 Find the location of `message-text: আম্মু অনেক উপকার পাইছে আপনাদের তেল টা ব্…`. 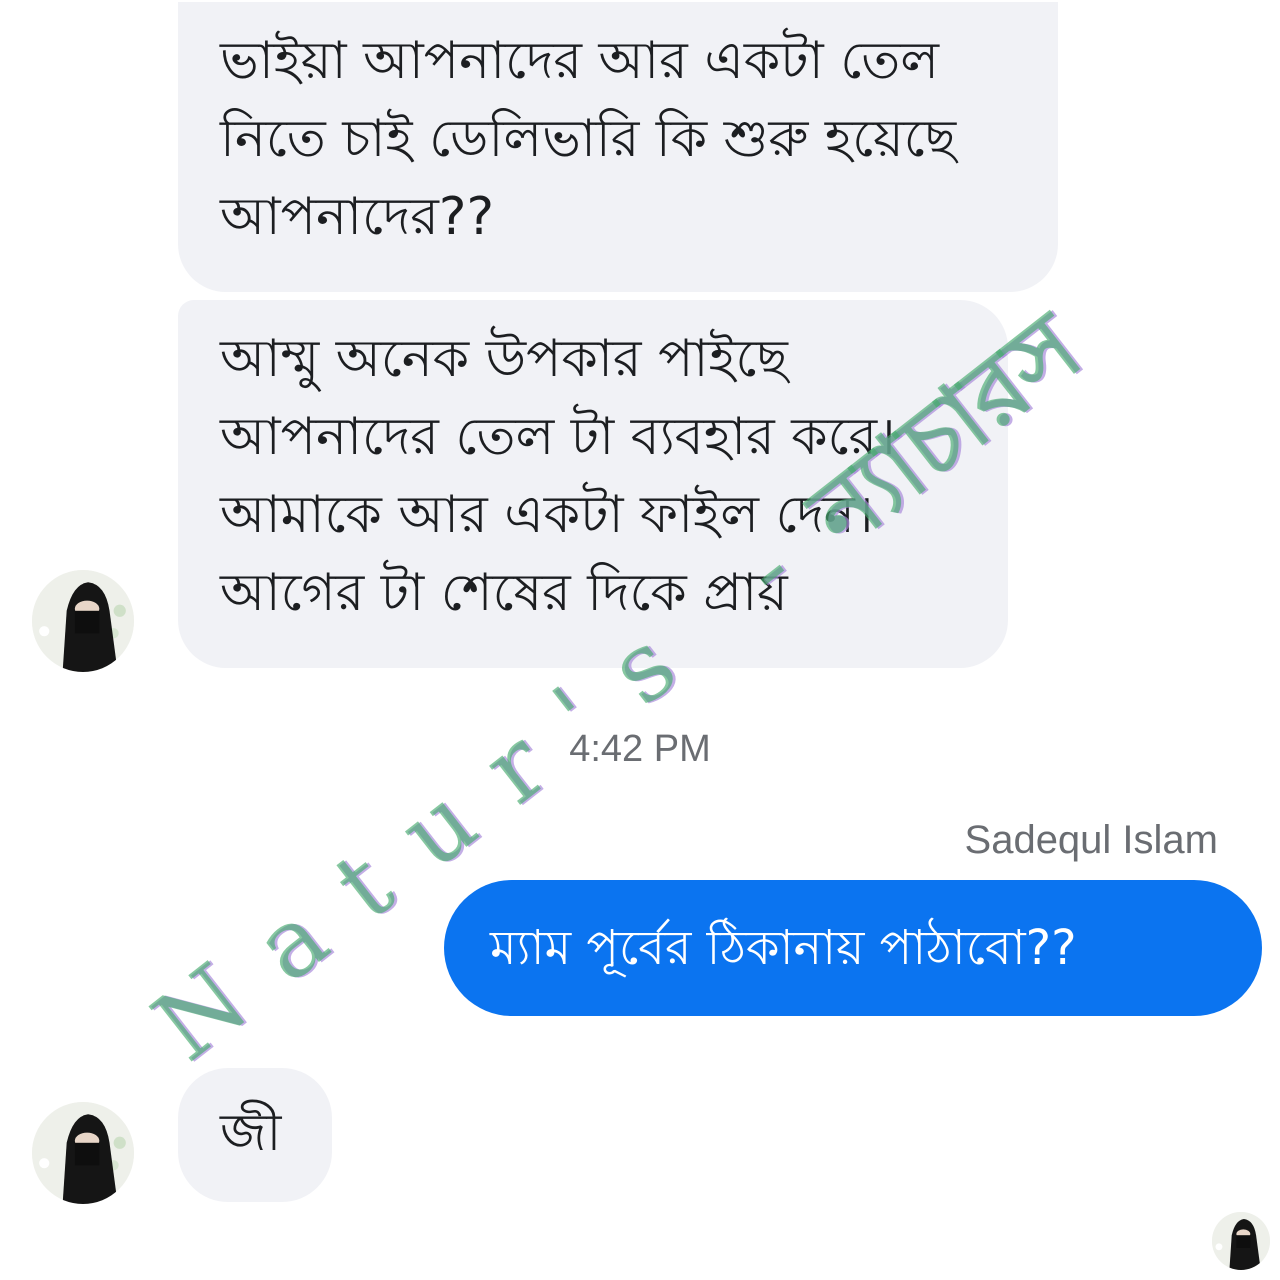

message-text: আম্মু অনেক উপকার পাইছে আপনাদের তেল টা ব্… is located at coordinates (558, 476).